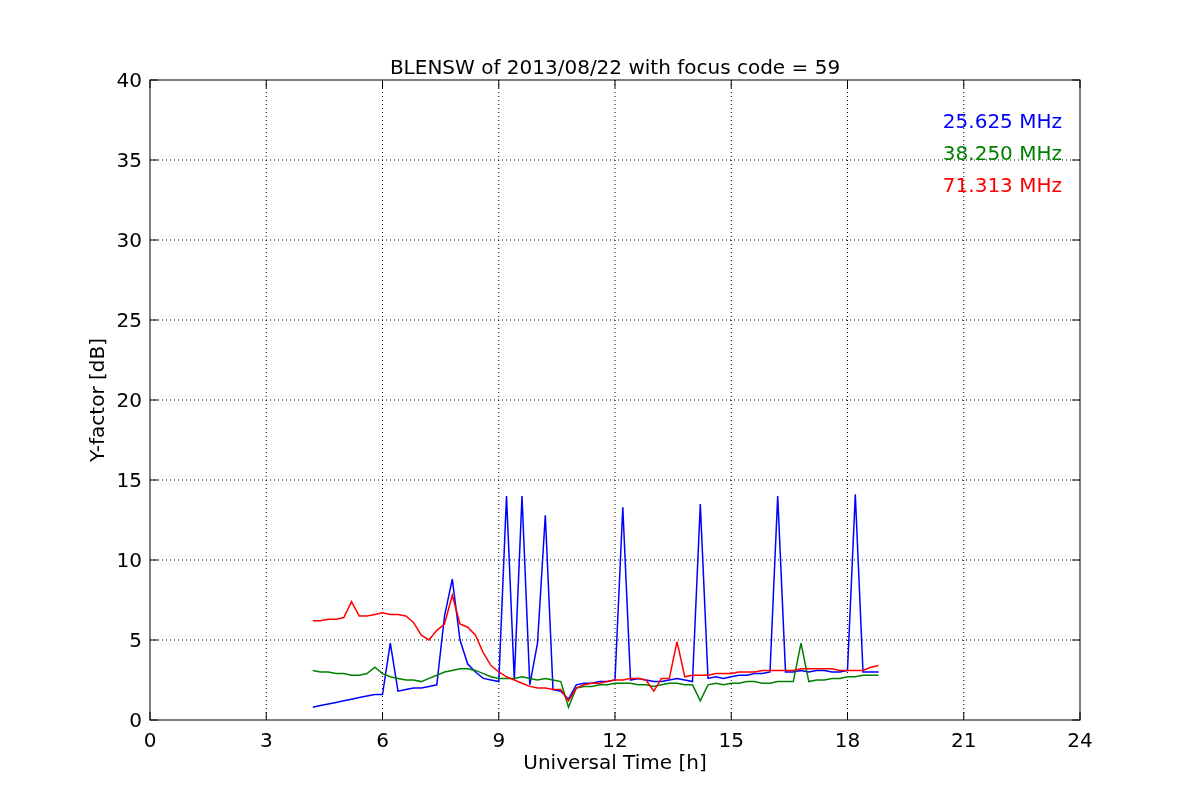 The image size is (1200, 800). I want to click on tick-label: 9, so click(499, 740).